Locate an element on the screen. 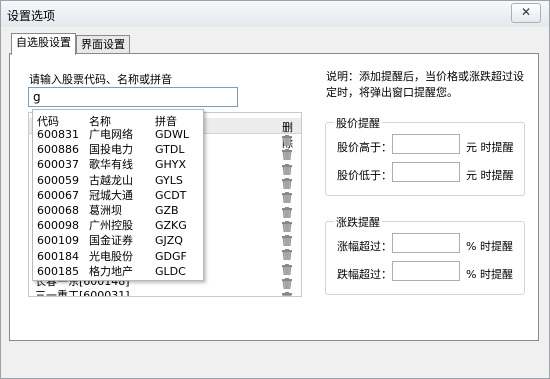  close-button: ✕ is located at coordinates (526, 13).